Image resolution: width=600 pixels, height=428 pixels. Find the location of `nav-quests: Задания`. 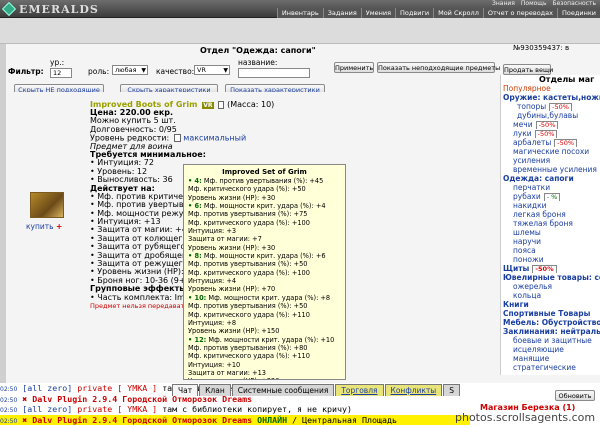

nav-quests: Задания is located at coordinates (341, 13).